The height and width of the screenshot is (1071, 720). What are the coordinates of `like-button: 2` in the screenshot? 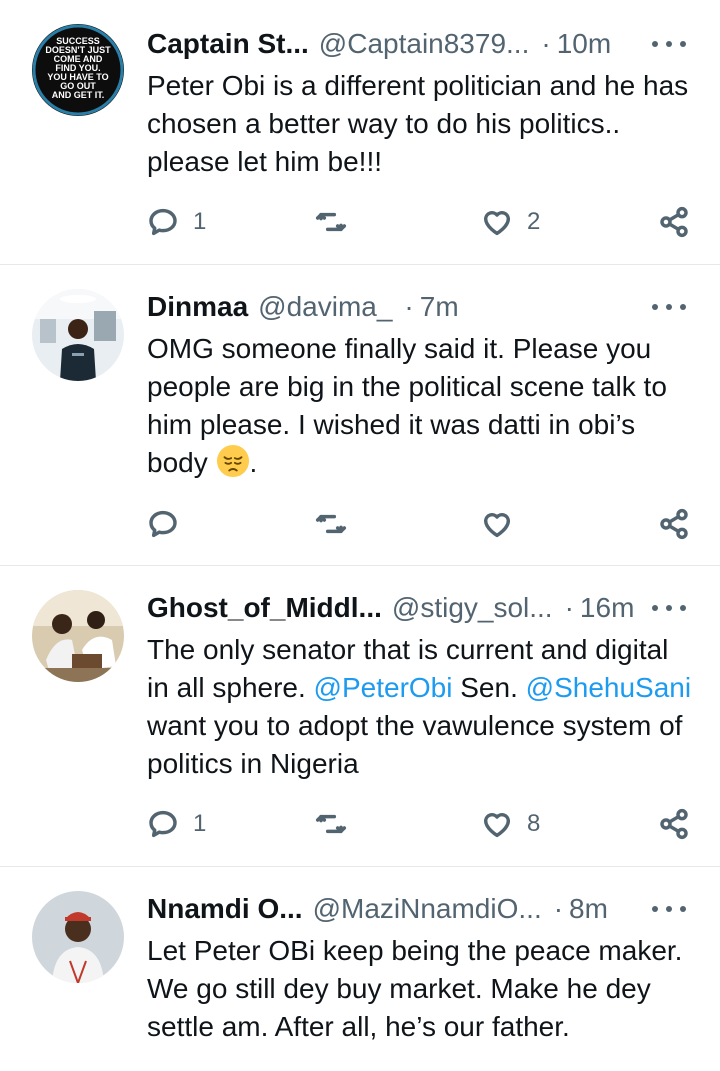 It's located at (510, 222).